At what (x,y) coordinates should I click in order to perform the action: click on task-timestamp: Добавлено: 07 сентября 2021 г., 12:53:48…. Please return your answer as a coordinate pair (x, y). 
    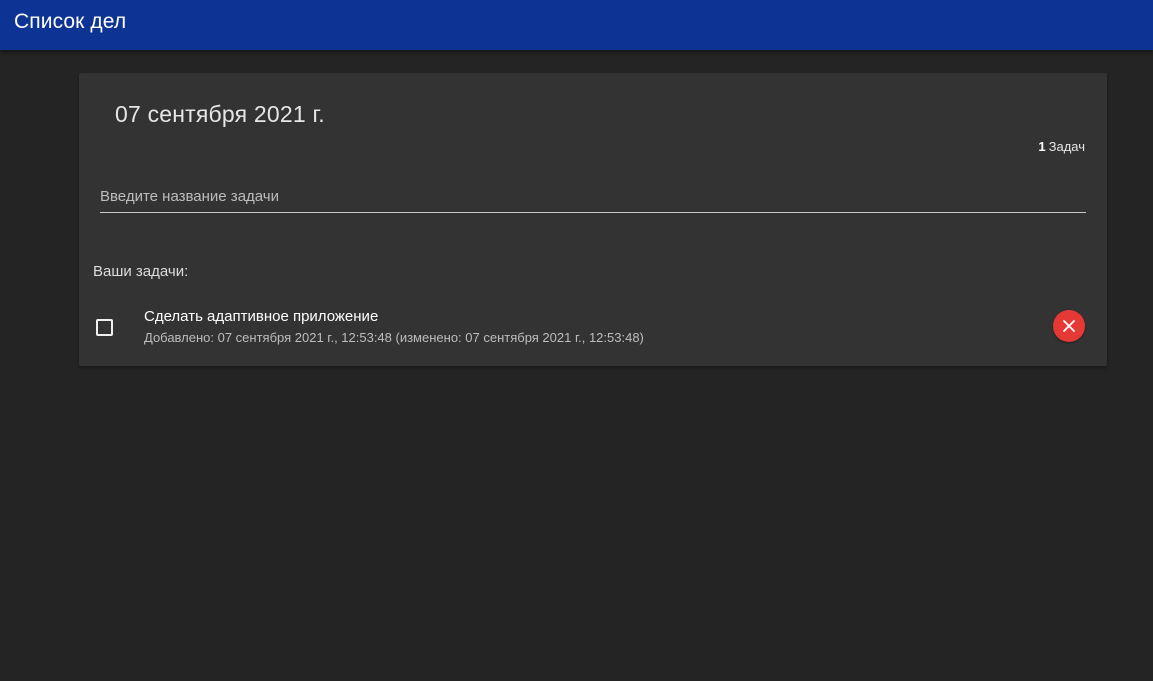
    Looking at the image, I should click on (394, 337).